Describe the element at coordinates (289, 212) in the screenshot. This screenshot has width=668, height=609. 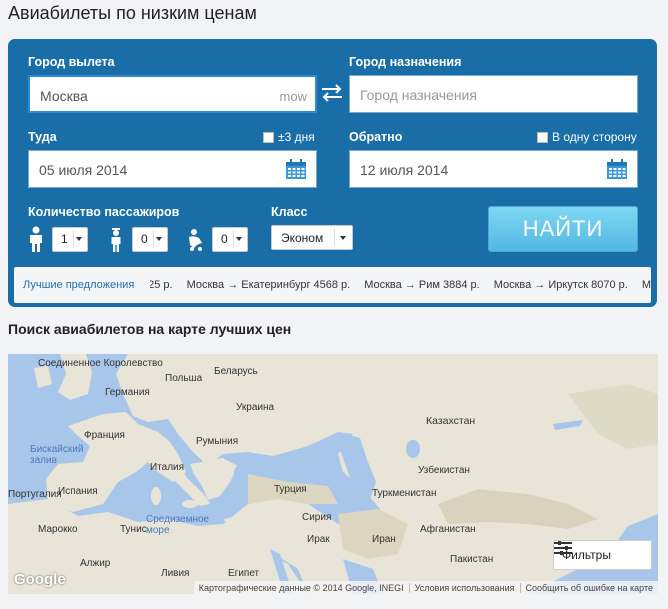
I see `class-label: Класс` at that location.